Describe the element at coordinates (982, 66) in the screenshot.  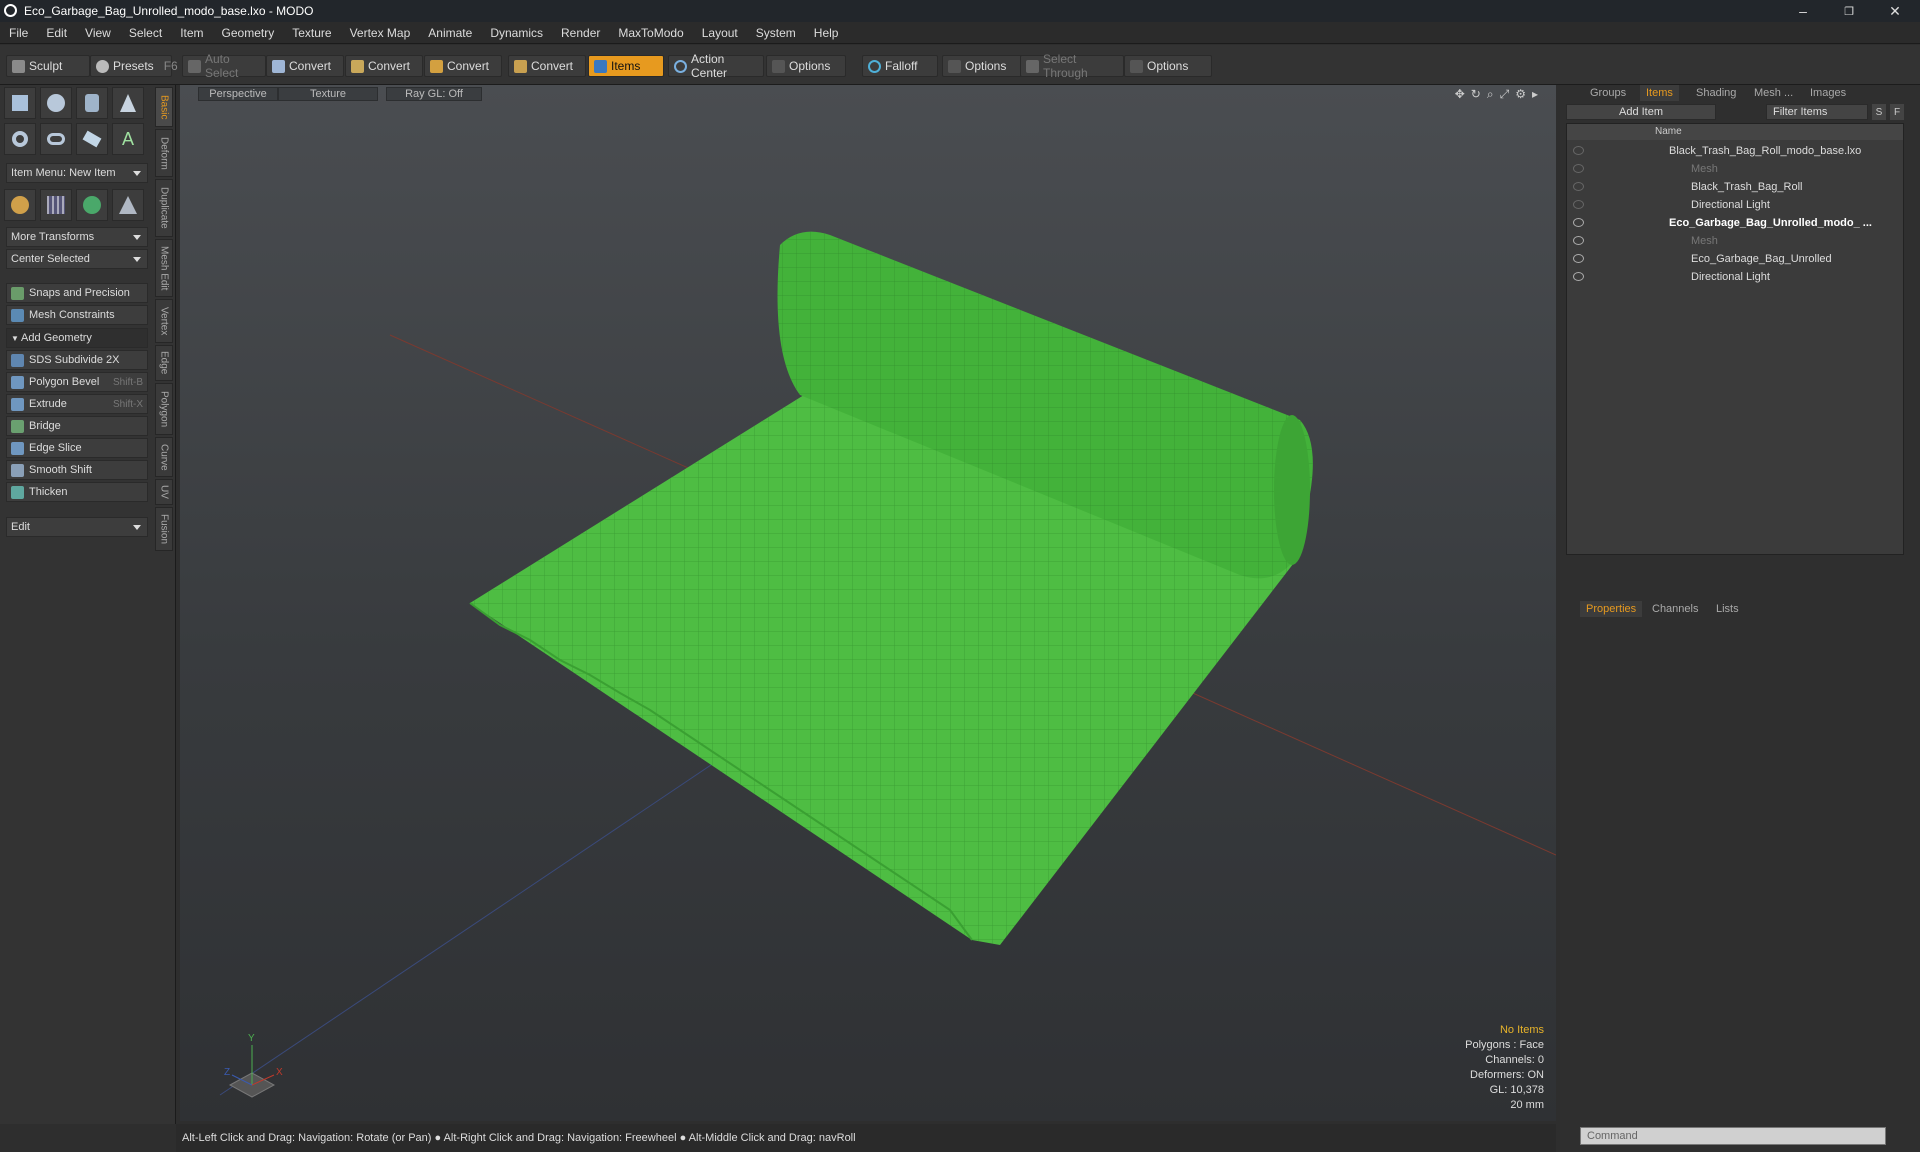
I see `options-button-2: Options` at that location.